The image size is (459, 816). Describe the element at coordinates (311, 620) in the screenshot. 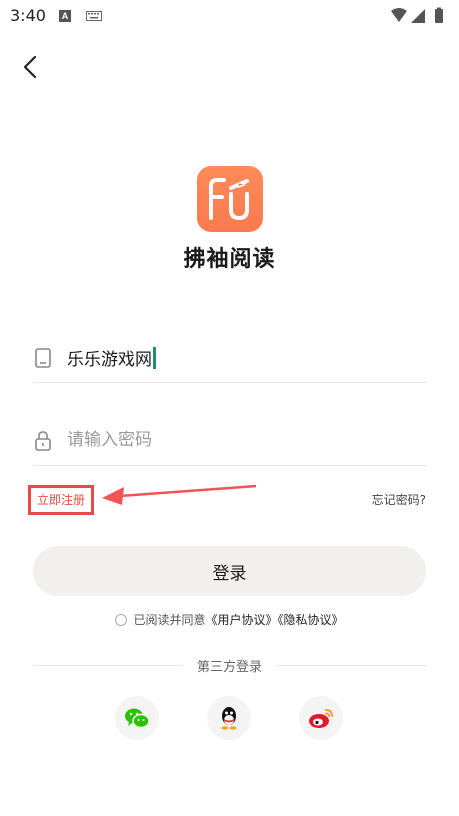

I see `privacy-agreement-link: 《隐私协议》` at that location.